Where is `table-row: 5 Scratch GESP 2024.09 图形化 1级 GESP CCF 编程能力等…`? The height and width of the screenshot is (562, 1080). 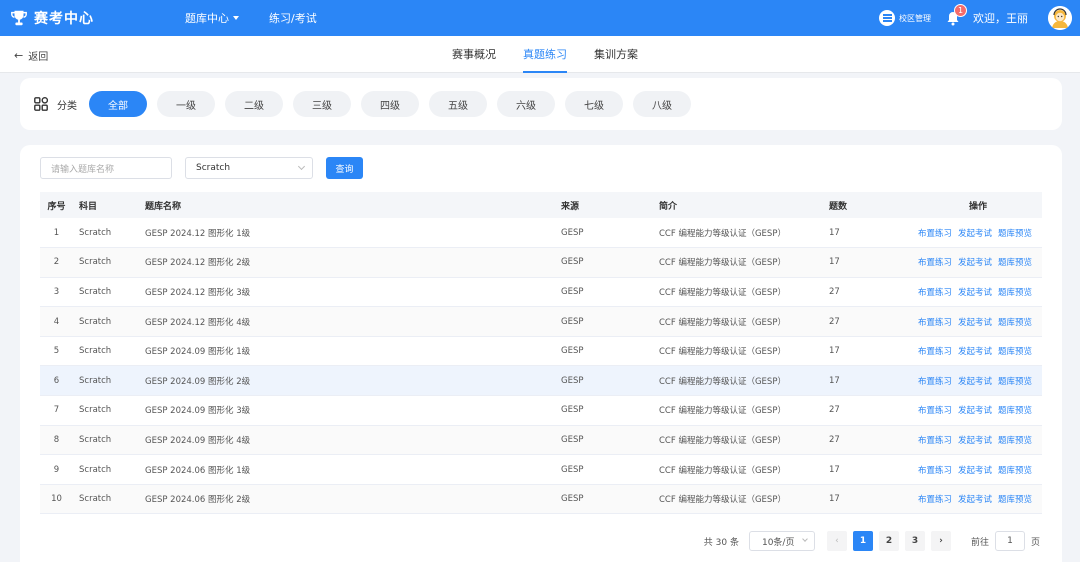 table-row: 5 Scratch GESP 2024.09 图形化 1级 GESP CCF 编程能力等… is located at coordinates (541, 351).